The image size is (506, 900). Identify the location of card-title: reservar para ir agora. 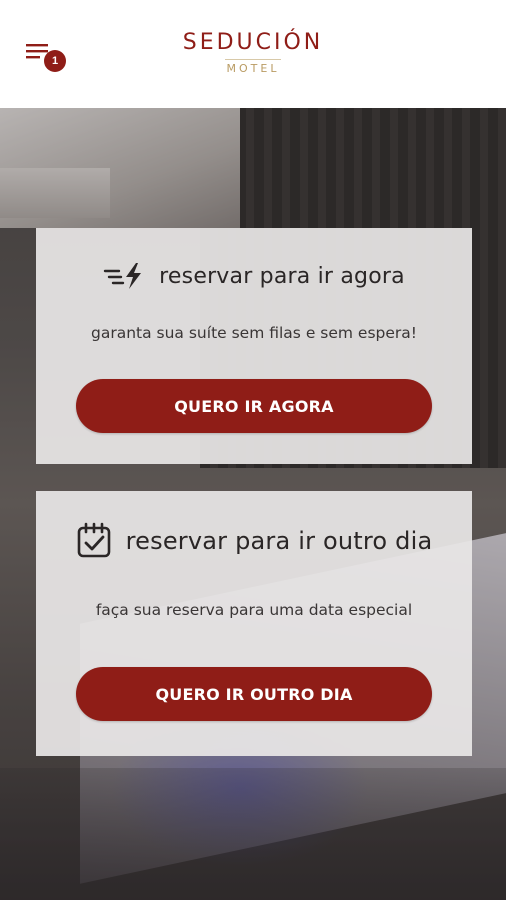
(282, 276).